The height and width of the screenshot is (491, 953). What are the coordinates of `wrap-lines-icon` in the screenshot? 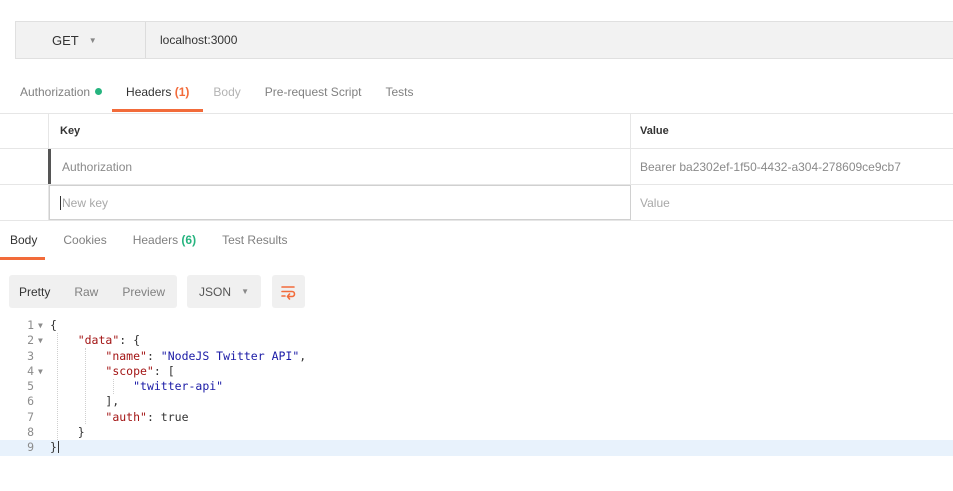 It's located at (288, 292).